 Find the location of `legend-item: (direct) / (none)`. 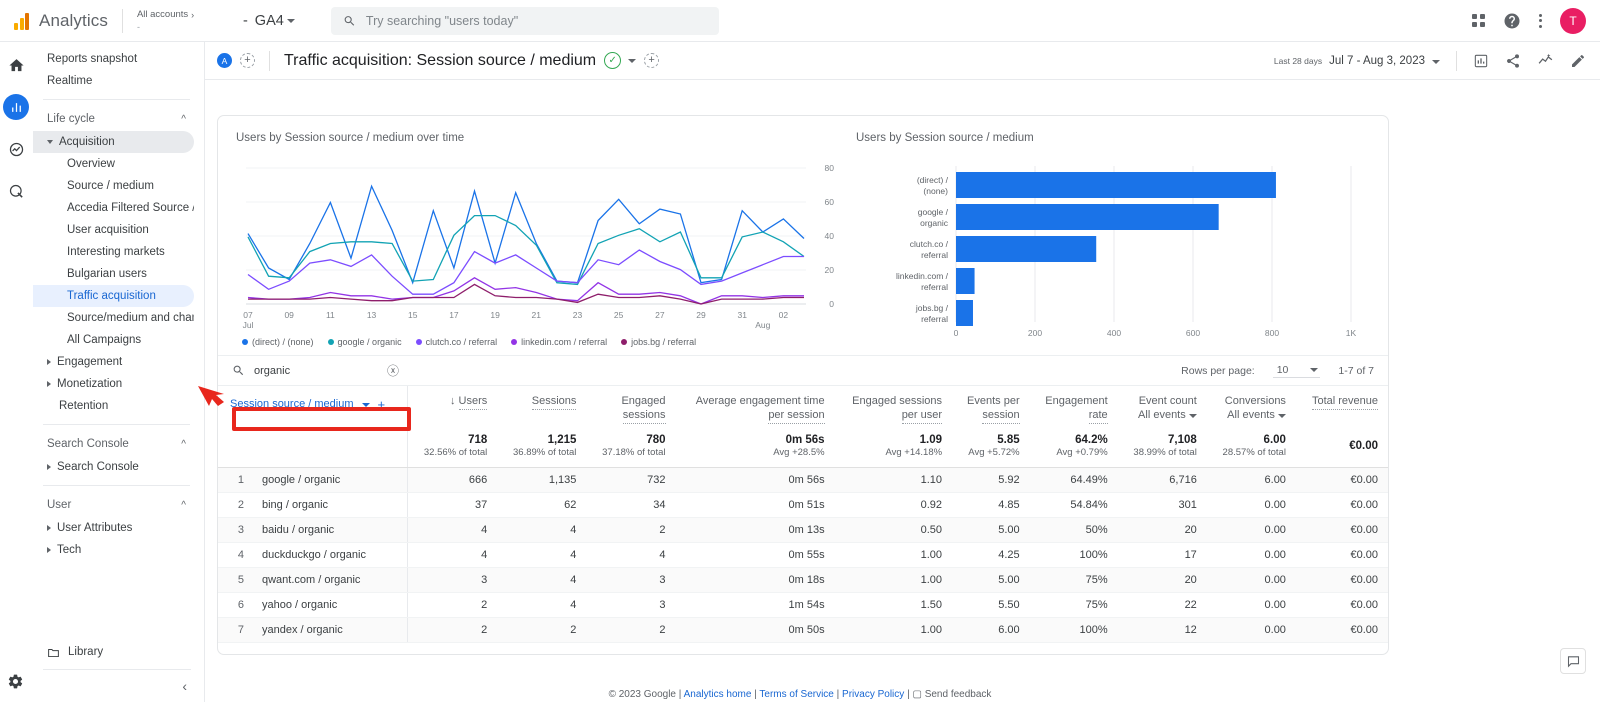

legend-item: (direct) / (none) is located at coordinates (278, 342).